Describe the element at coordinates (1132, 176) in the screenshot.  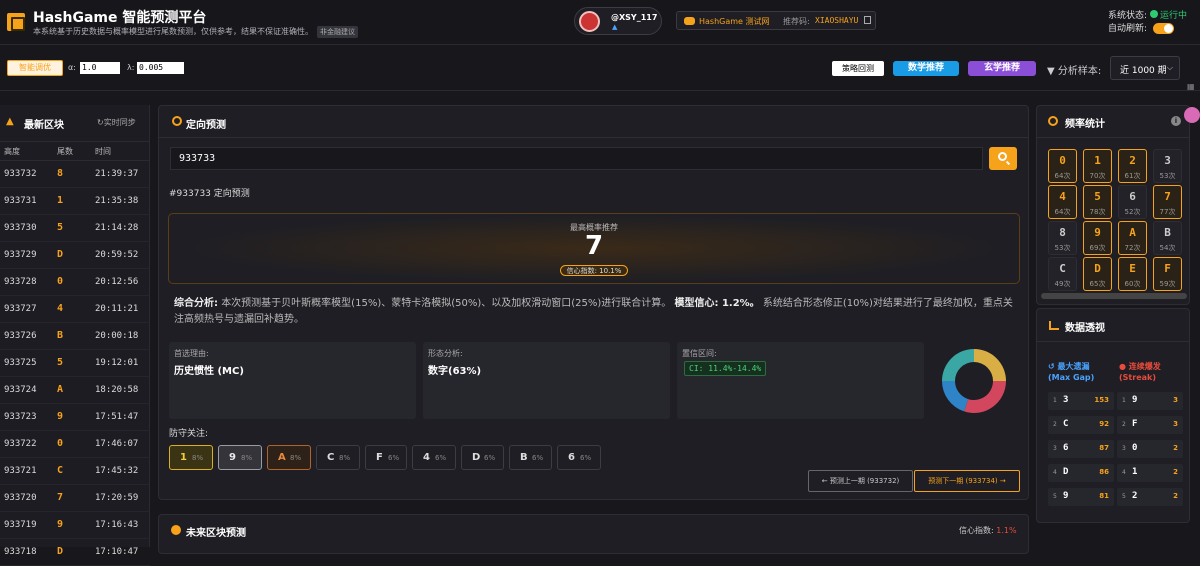
I see `frequency-count: 61次` at that location.